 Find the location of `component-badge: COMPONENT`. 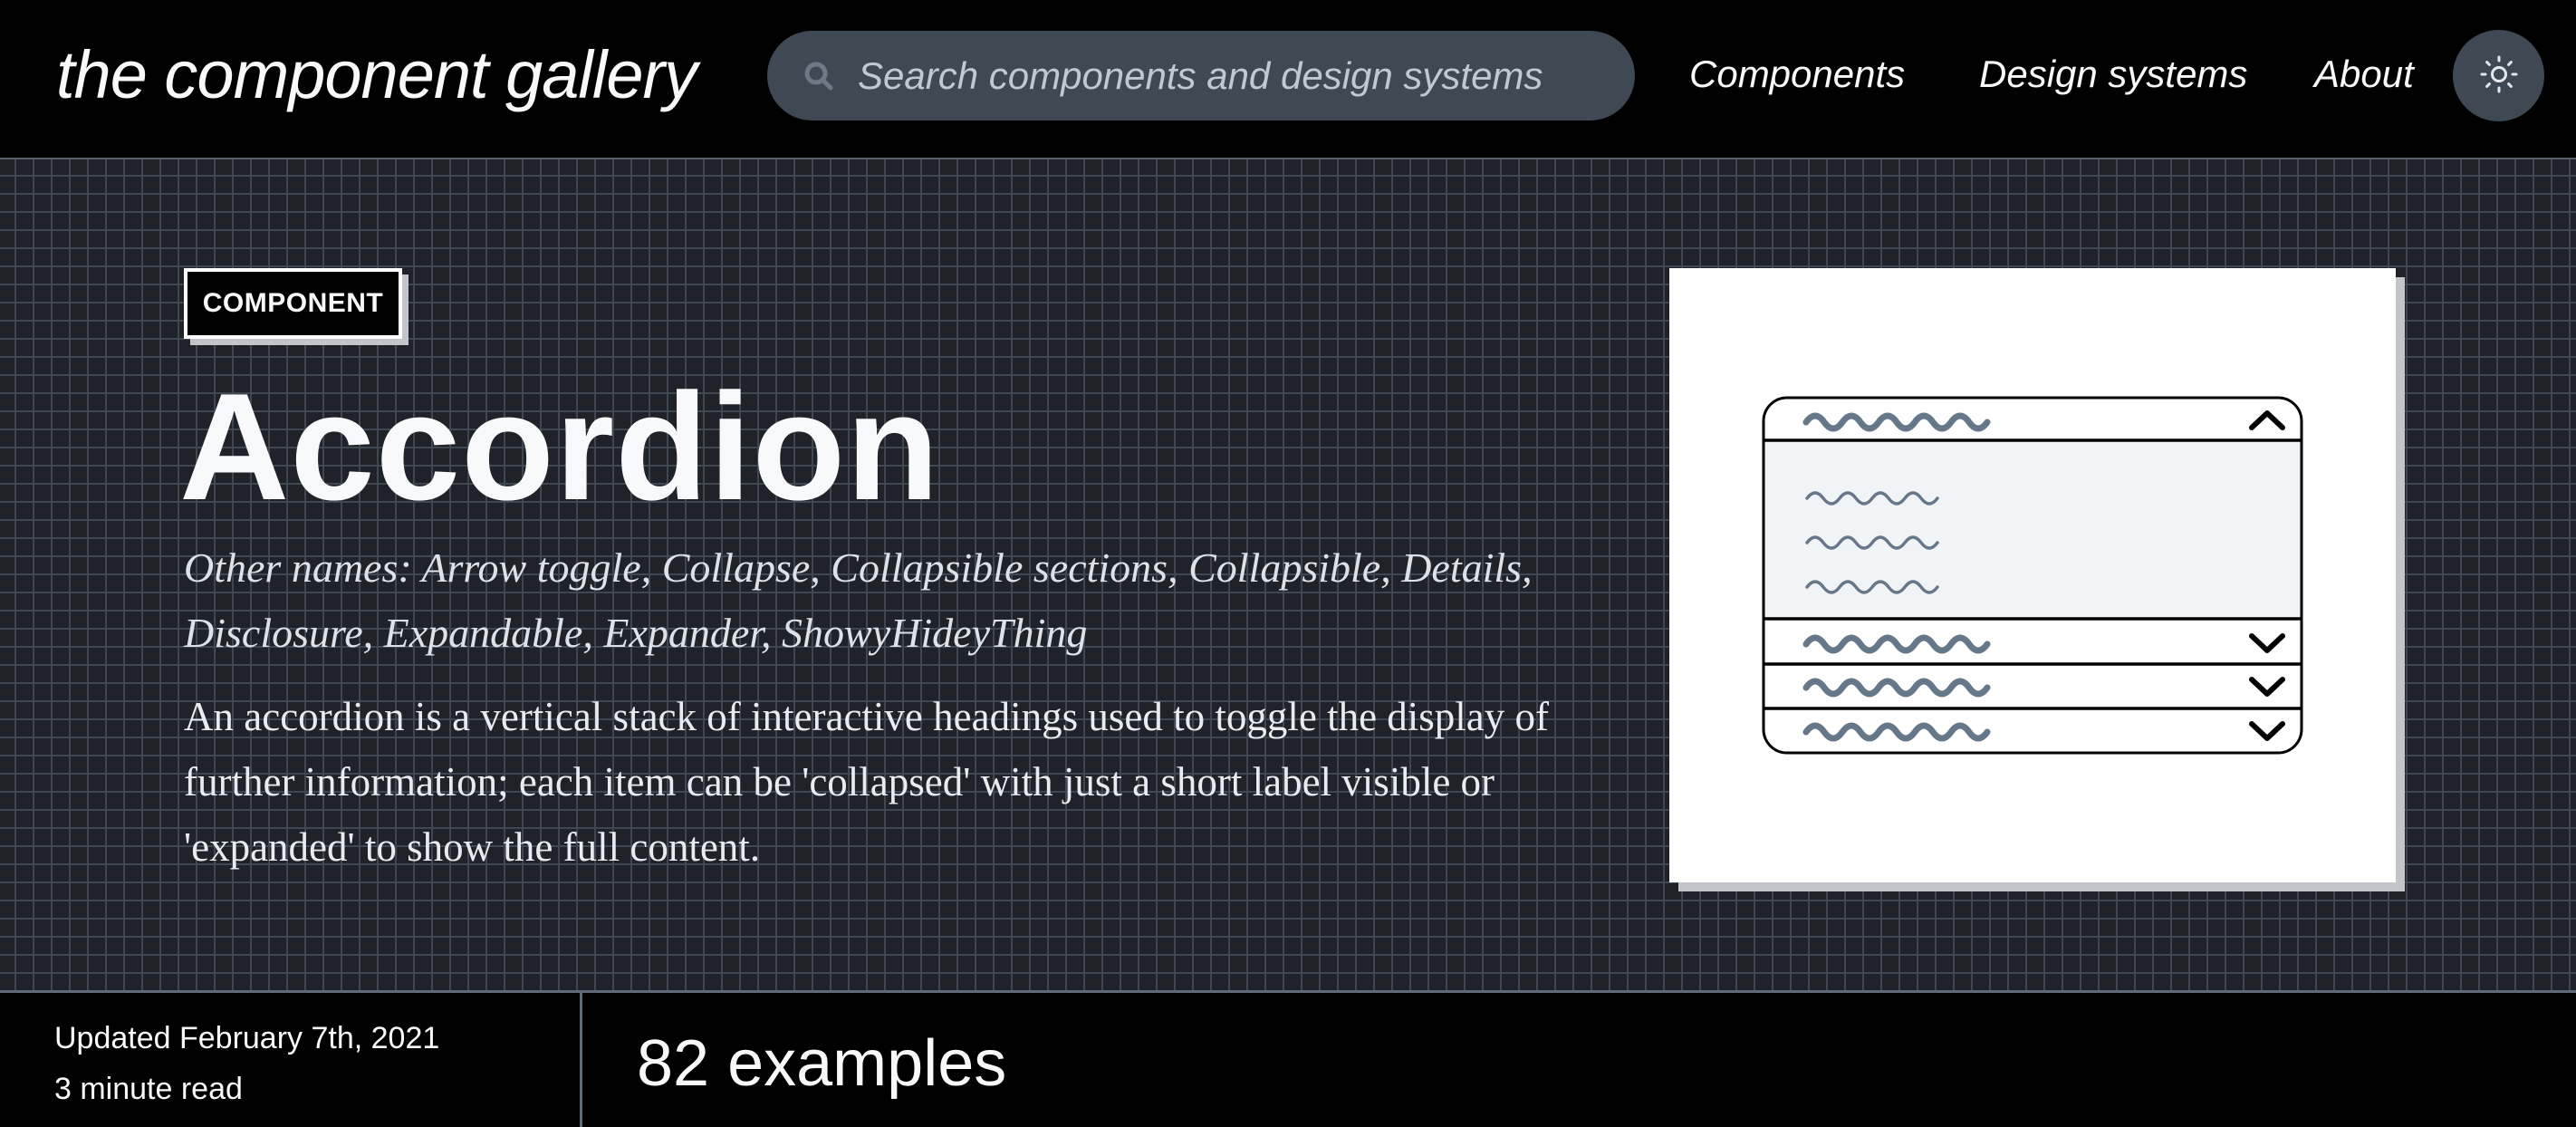

component-badge: COMPONENT is located at coordinates (296, 306).